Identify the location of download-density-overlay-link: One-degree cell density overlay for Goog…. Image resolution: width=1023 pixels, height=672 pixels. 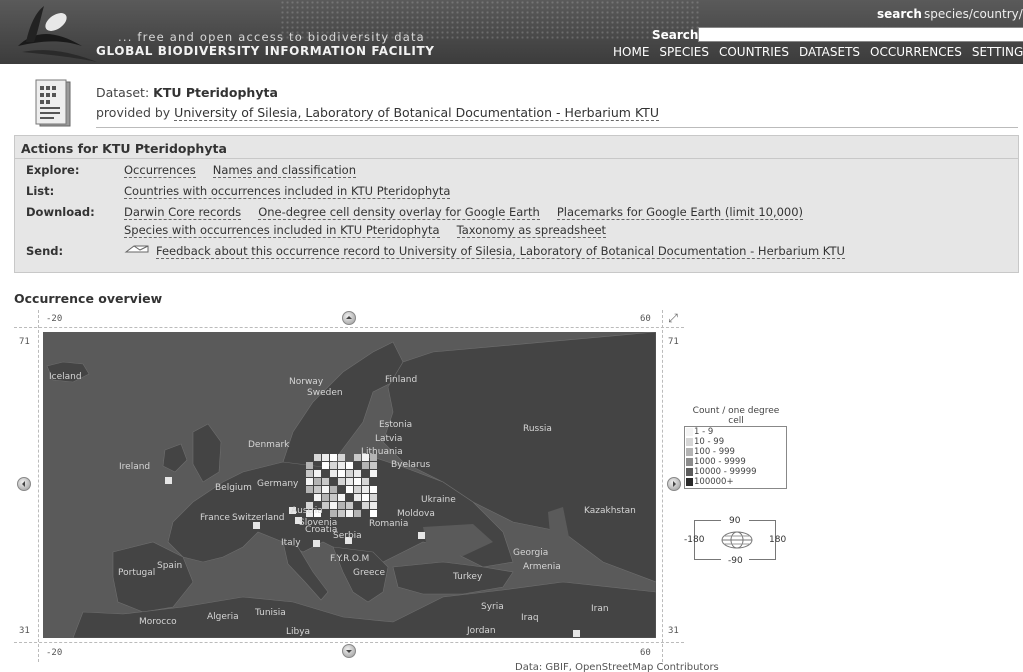
(399, 212).